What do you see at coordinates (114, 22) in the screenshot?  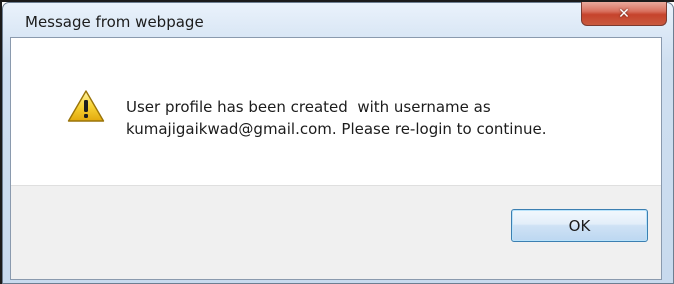 I see `dialog-title: Message from webpage` at bounding box center [114, 22].